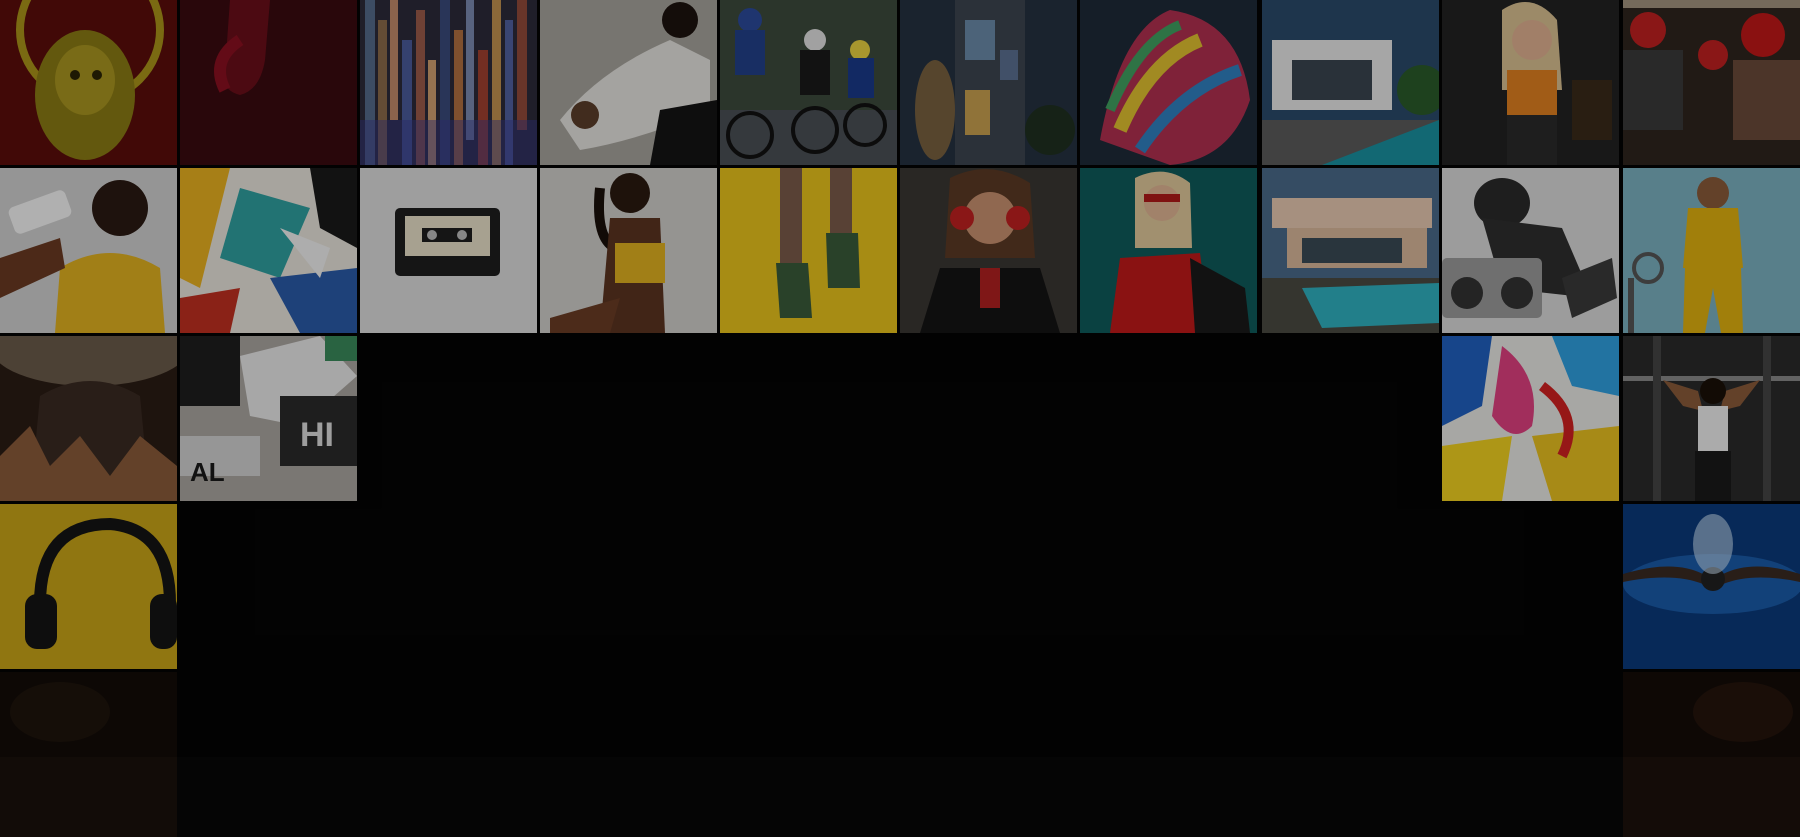 Image resolution: width=1800 pixels, height=837 pixels. I want to click on tile-woman-drinking-bottle, so click(88, 250).